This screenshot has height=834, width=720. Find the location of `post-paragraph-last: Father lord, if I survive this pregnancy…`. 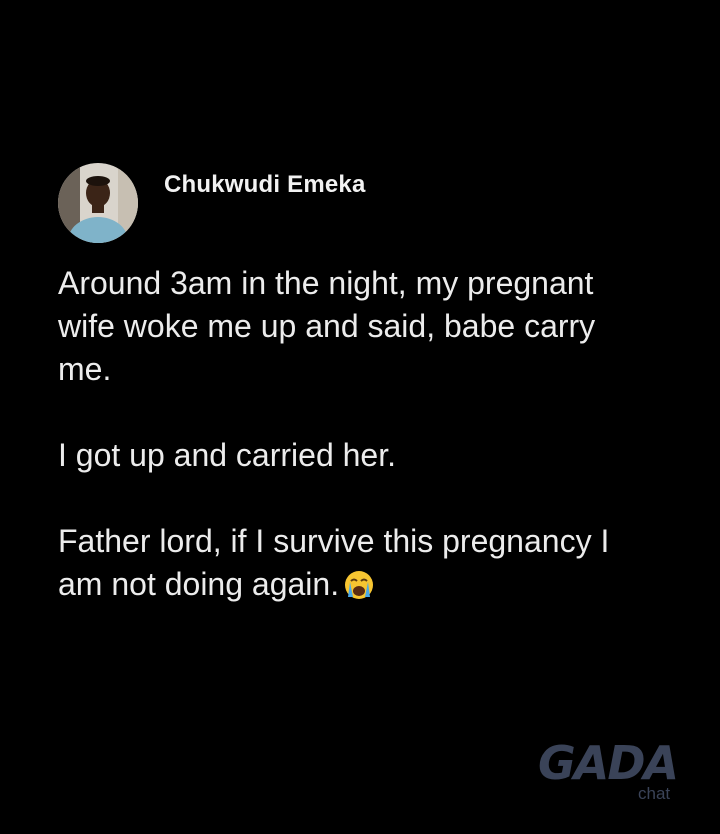

post-paragraph-last: Father lord, if I survive this pregnancy… is located at coordinates (378, 563).